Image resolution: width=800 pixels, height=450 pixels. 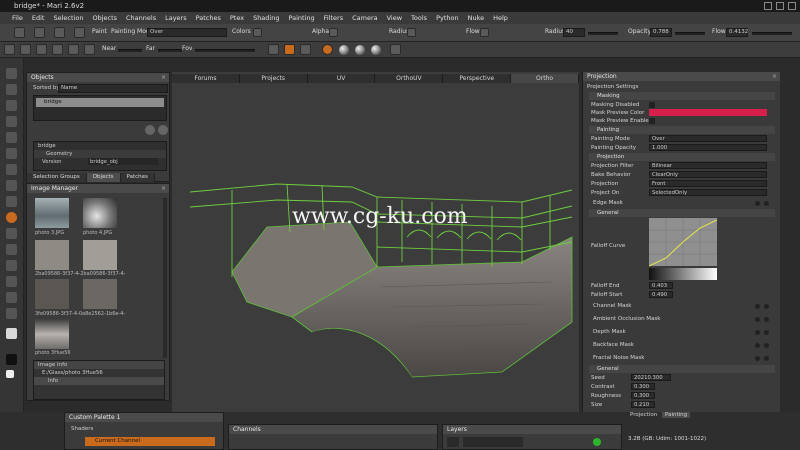 What do you see at coordinates (341, 78) in the screenshot?
I see `tab-uv: UV` at bounding box center [341, 78].